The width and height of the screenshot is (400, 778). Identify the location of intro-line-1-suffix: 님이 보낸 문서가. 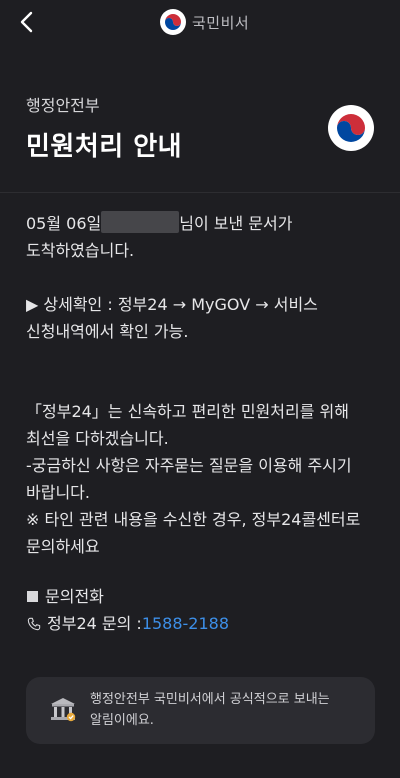
(236, 223).